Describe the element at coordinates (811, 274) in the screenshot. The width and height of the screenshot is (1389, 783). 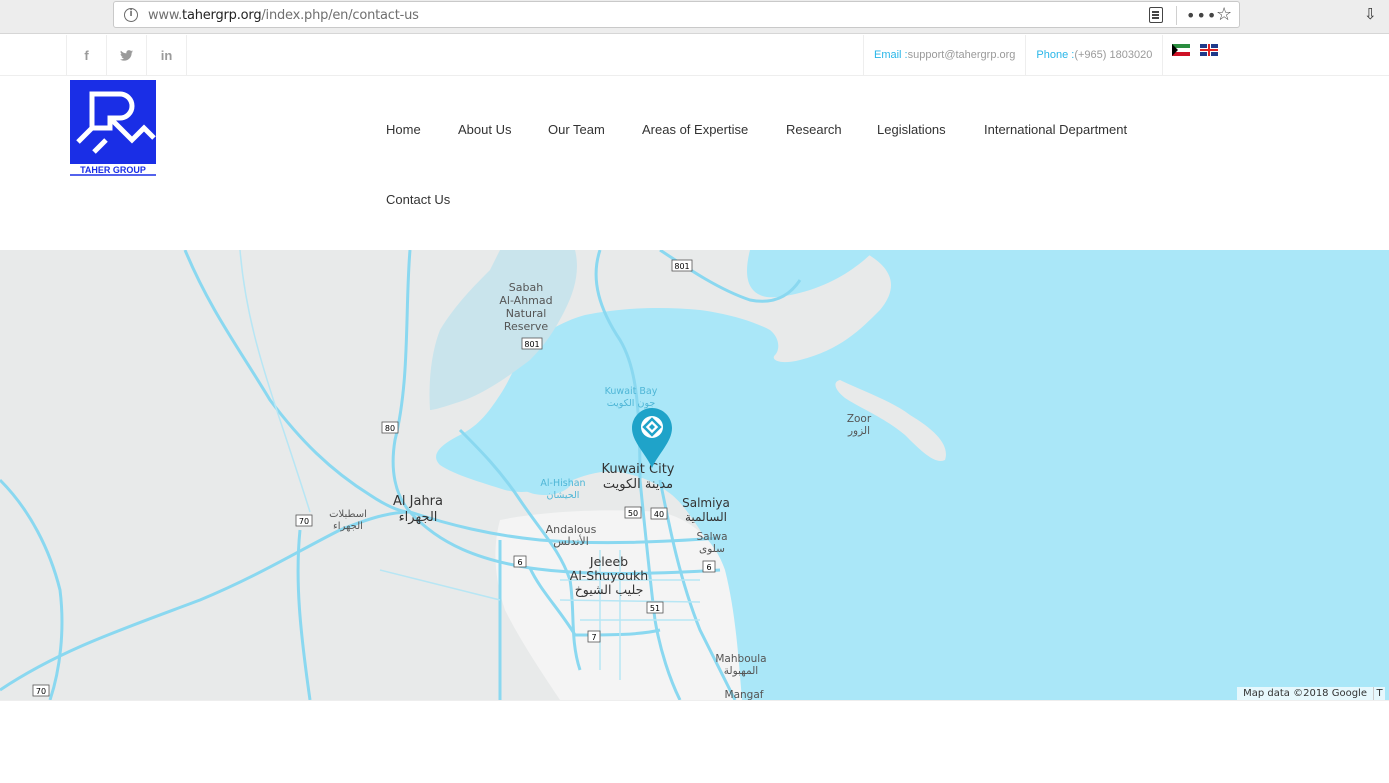
I see `bay-inlet` at that location.